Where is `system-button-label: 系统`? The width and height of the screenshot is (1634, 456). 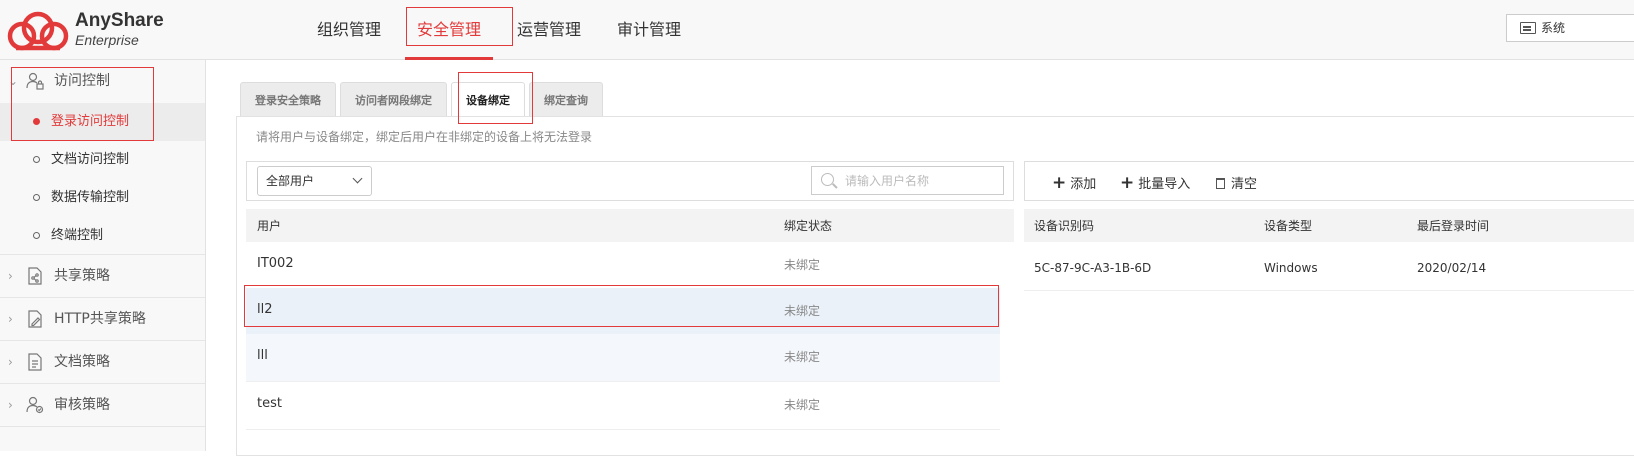
system-button-label: 系统 is located at coordinates (1553, 28).